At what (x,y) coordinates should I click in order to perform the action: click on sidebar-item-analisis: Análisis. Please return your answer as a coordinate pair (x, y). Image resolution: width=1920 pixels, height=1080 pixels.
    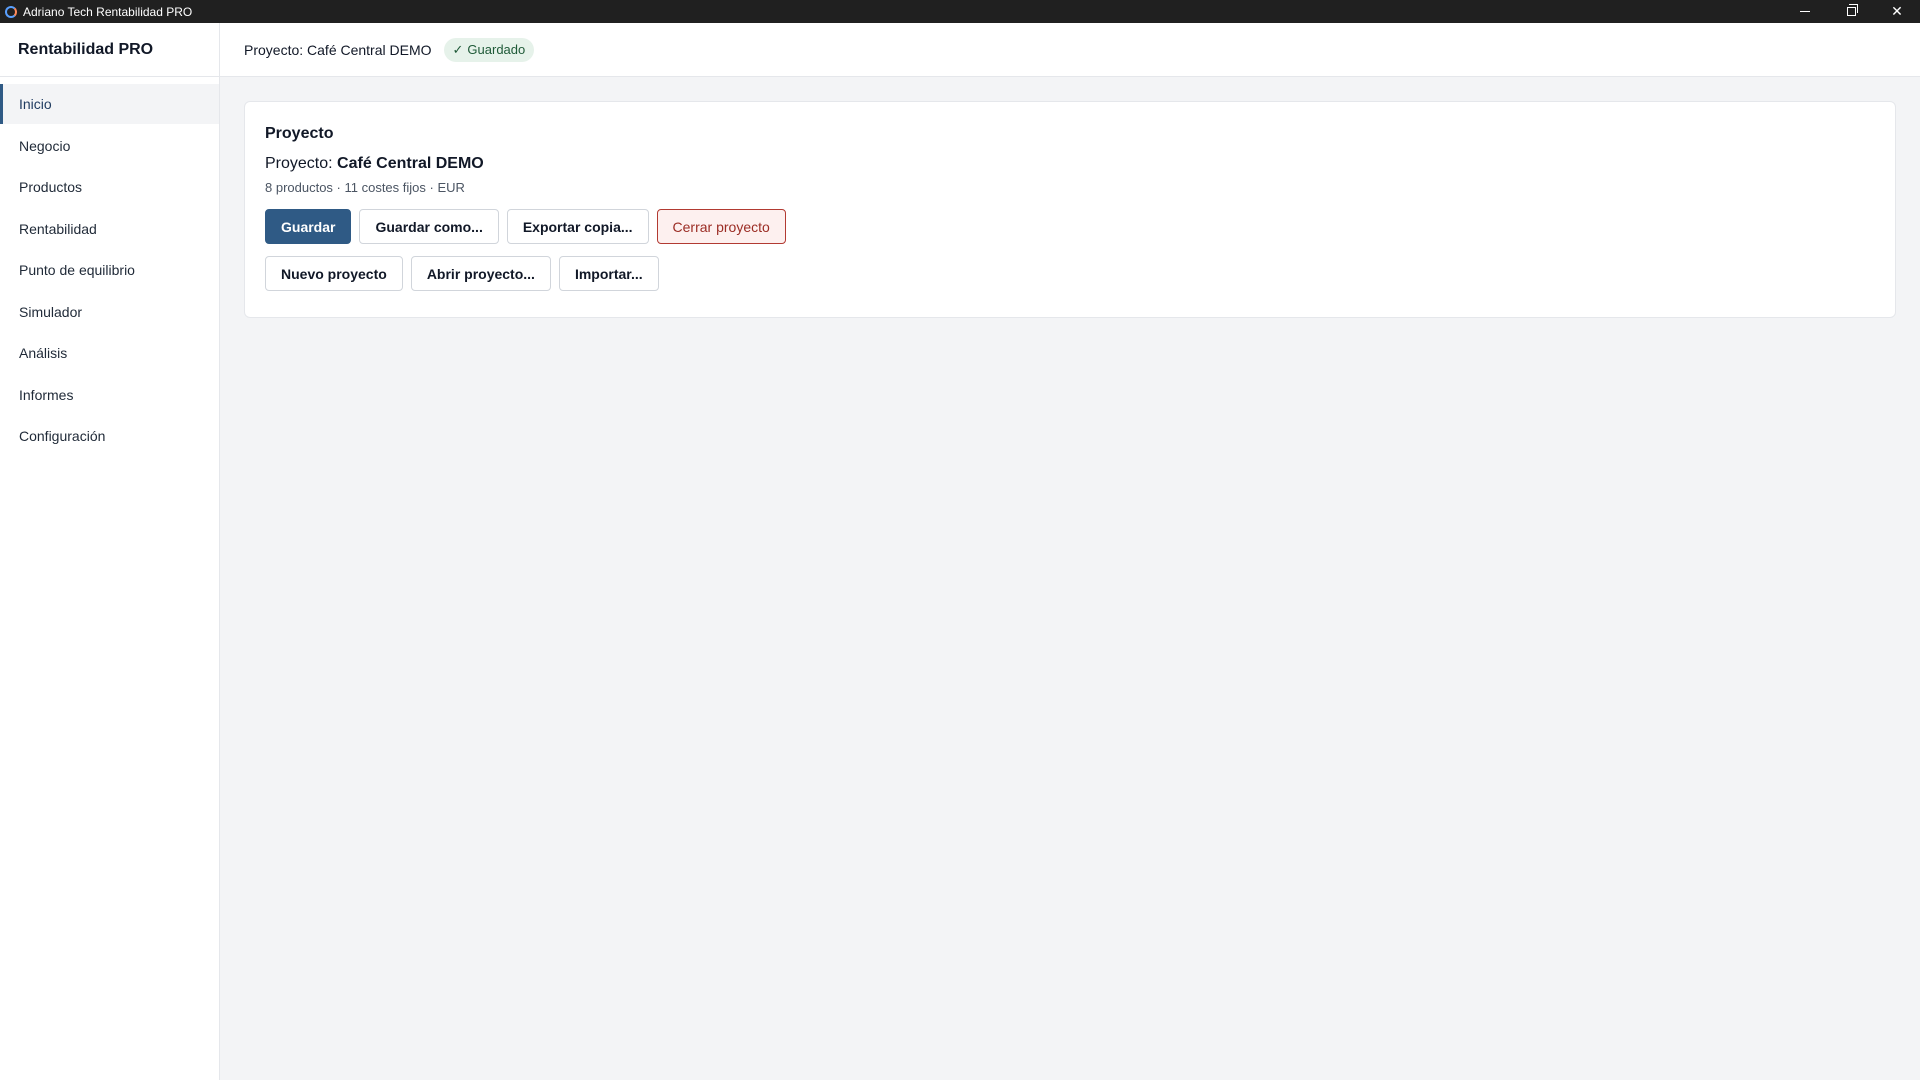
    Looking at the image, I should click on (109, 353).